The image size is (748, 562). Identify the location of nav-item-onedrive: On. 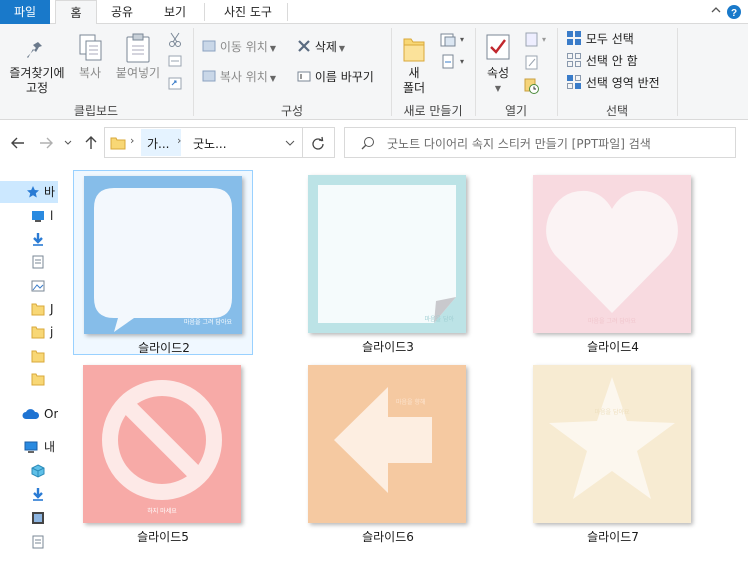
(29, 414).